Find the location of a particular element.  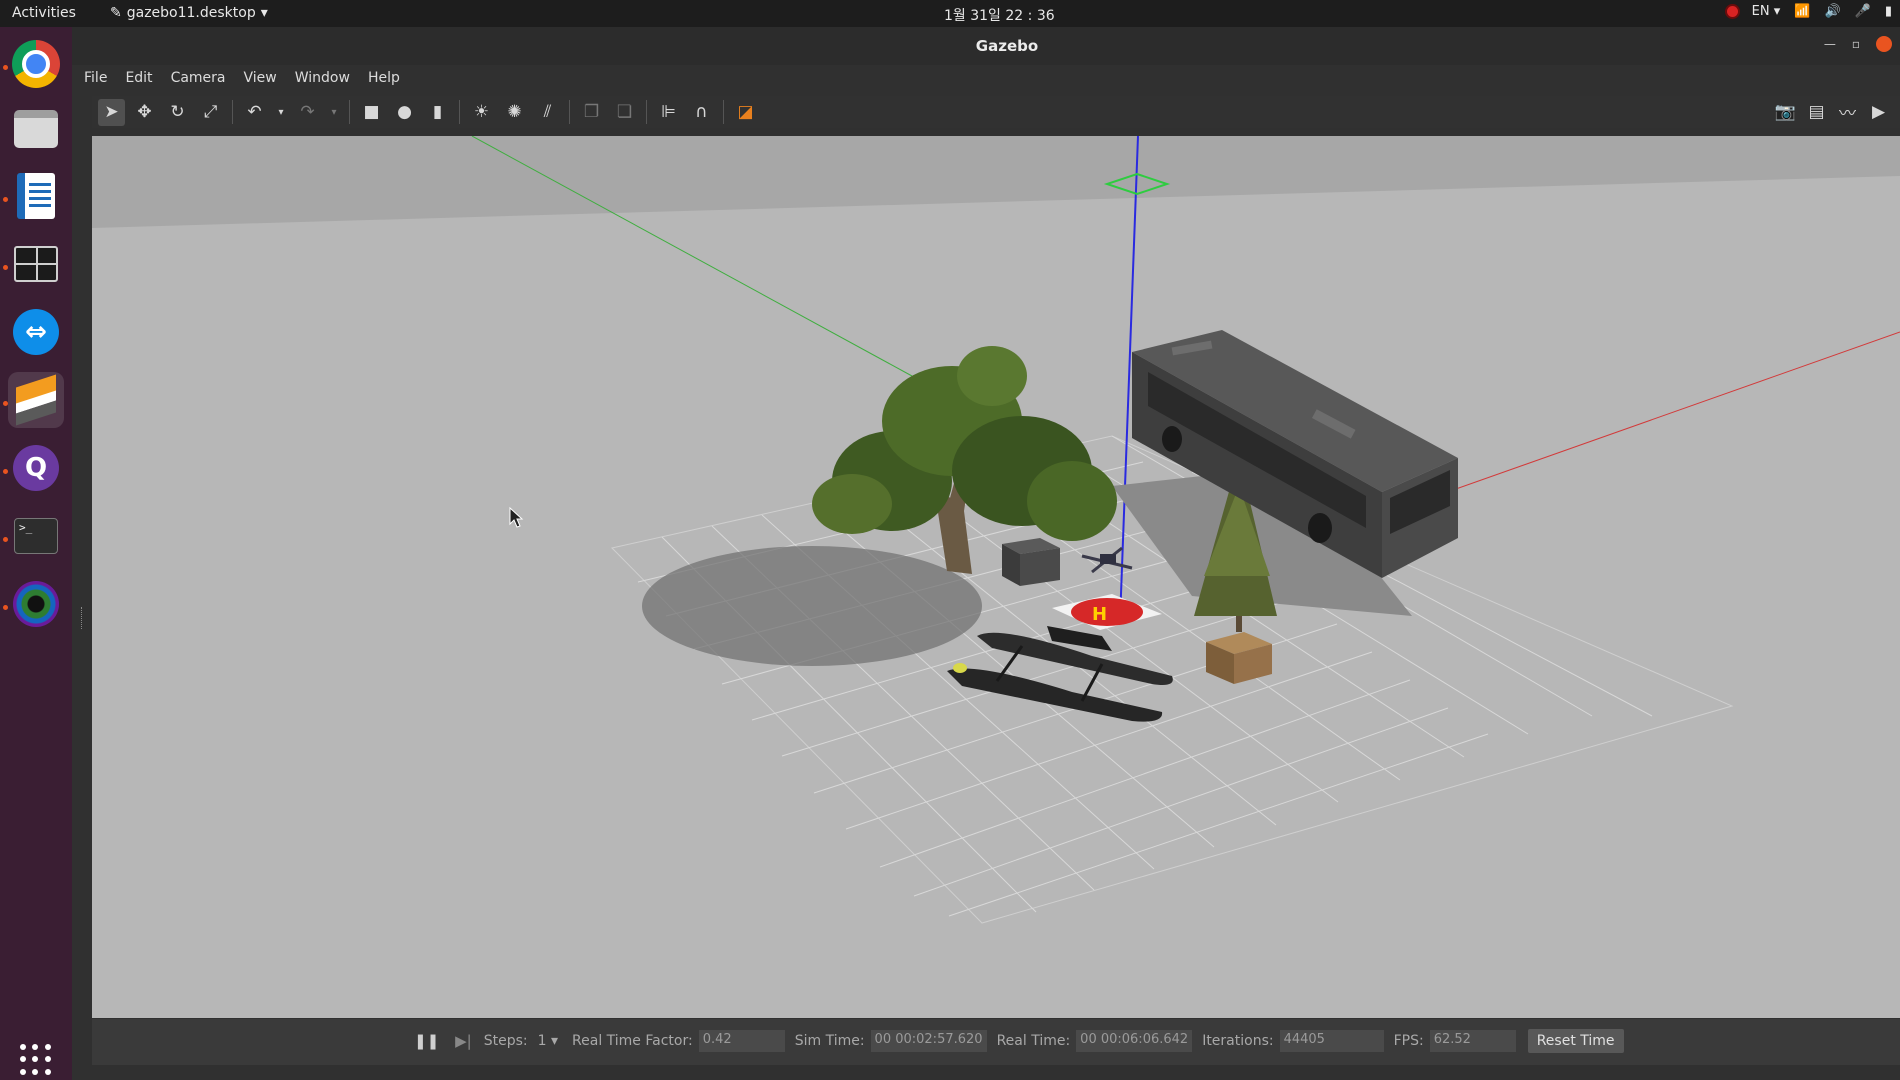

horizon-band is located at coordinates (996, 182).